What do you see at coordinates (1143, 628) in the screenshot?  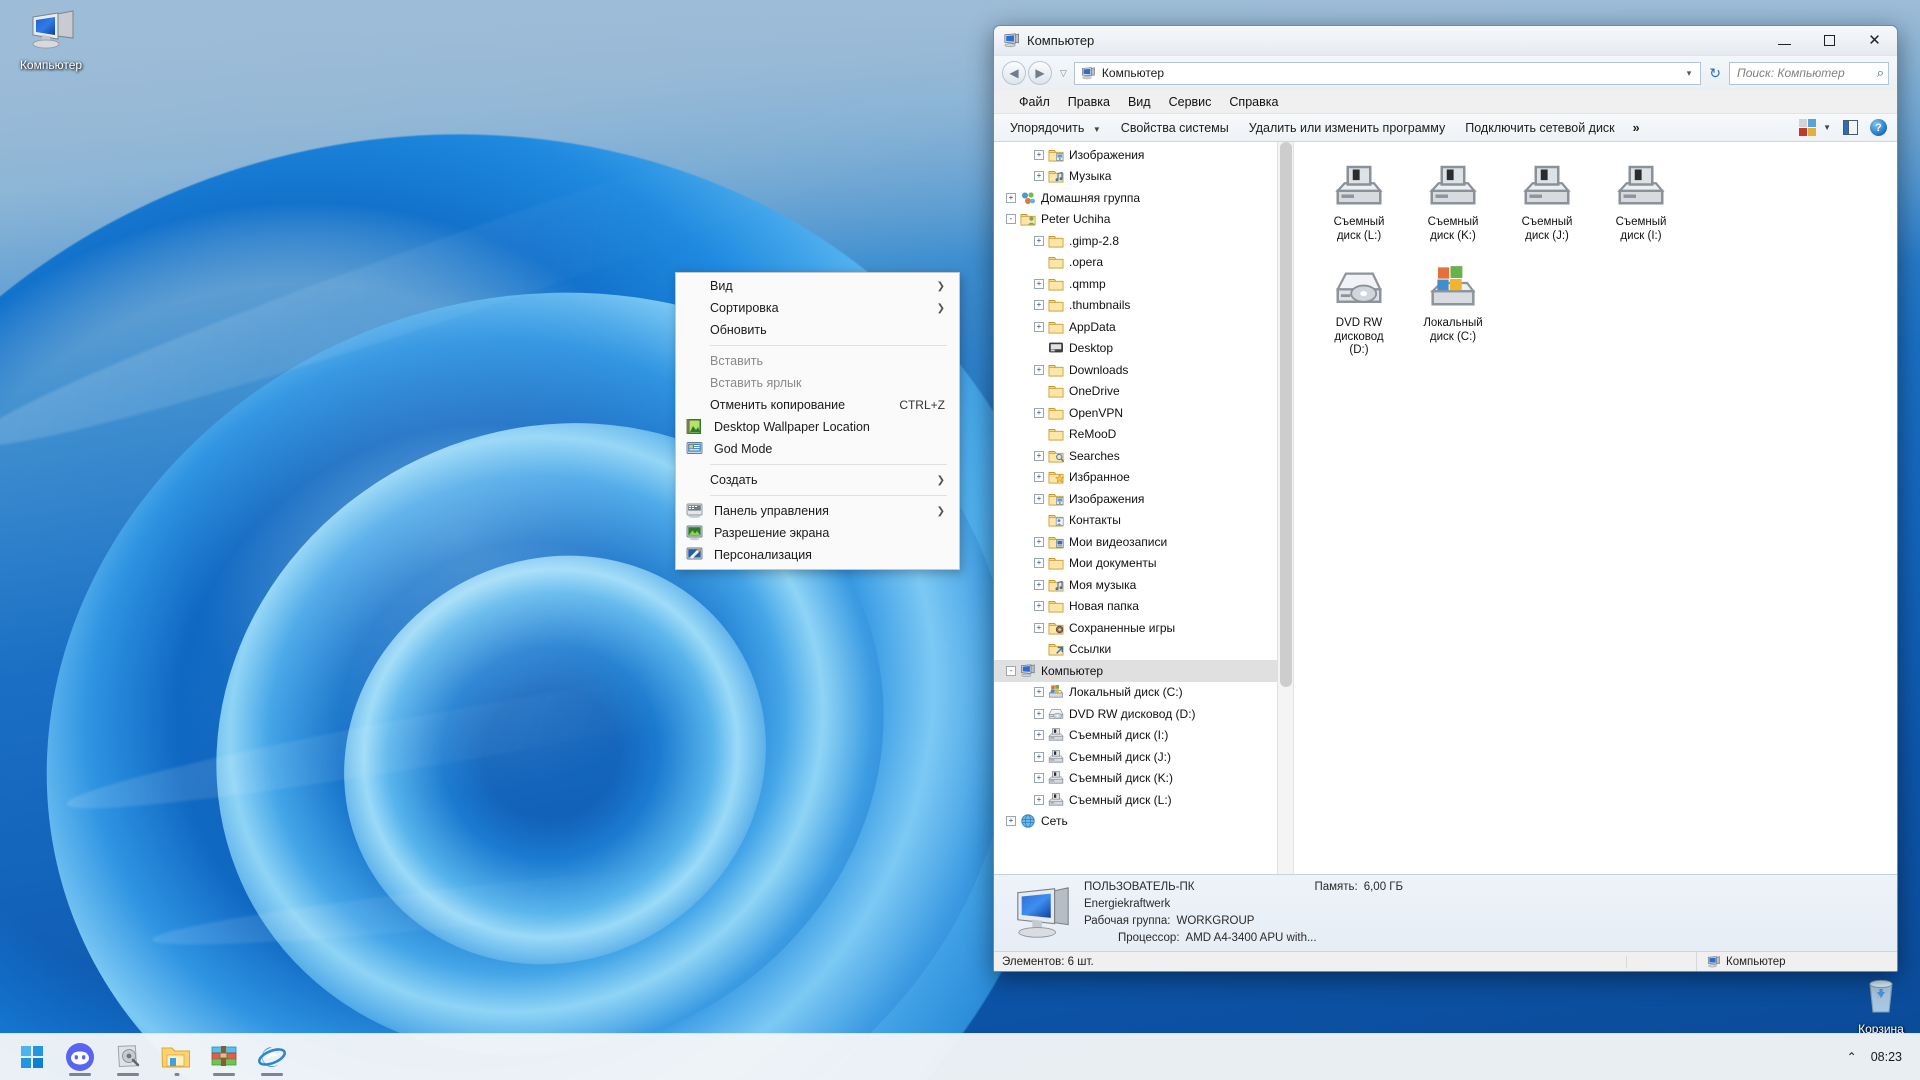 I see `tree-item: + Сохраненные игры` at bounding box center [1143, 628].